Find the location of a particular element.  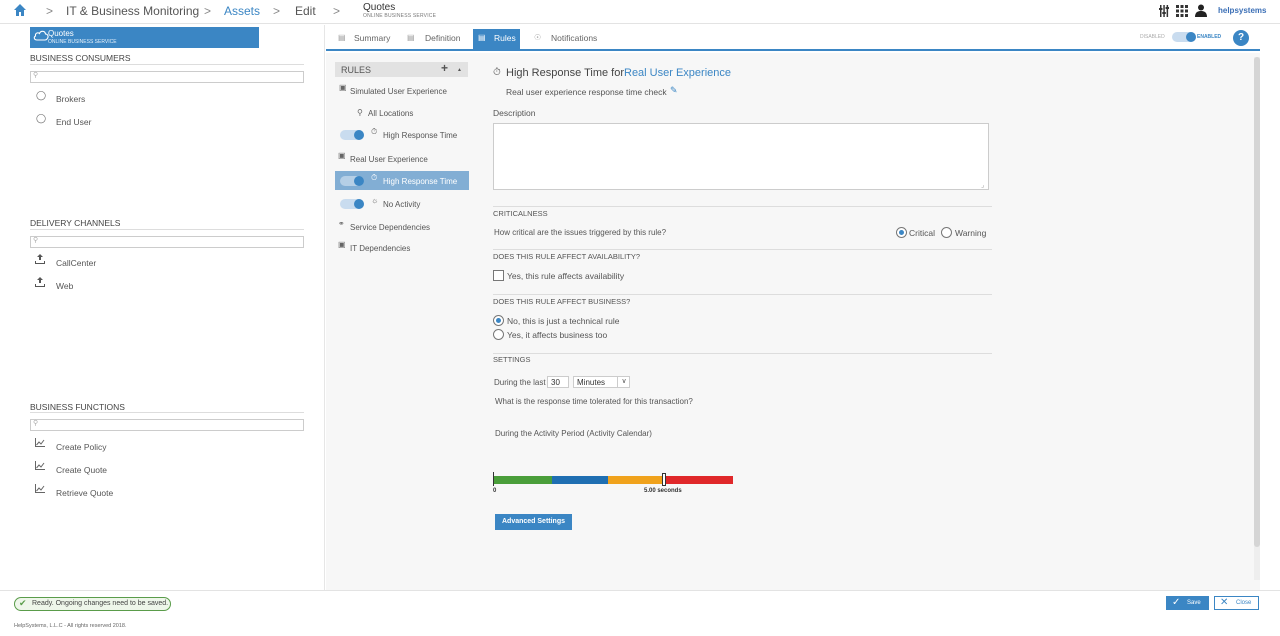

tree-item-high-response-time-selected: High Response Time is located at coordinates (420, 181).